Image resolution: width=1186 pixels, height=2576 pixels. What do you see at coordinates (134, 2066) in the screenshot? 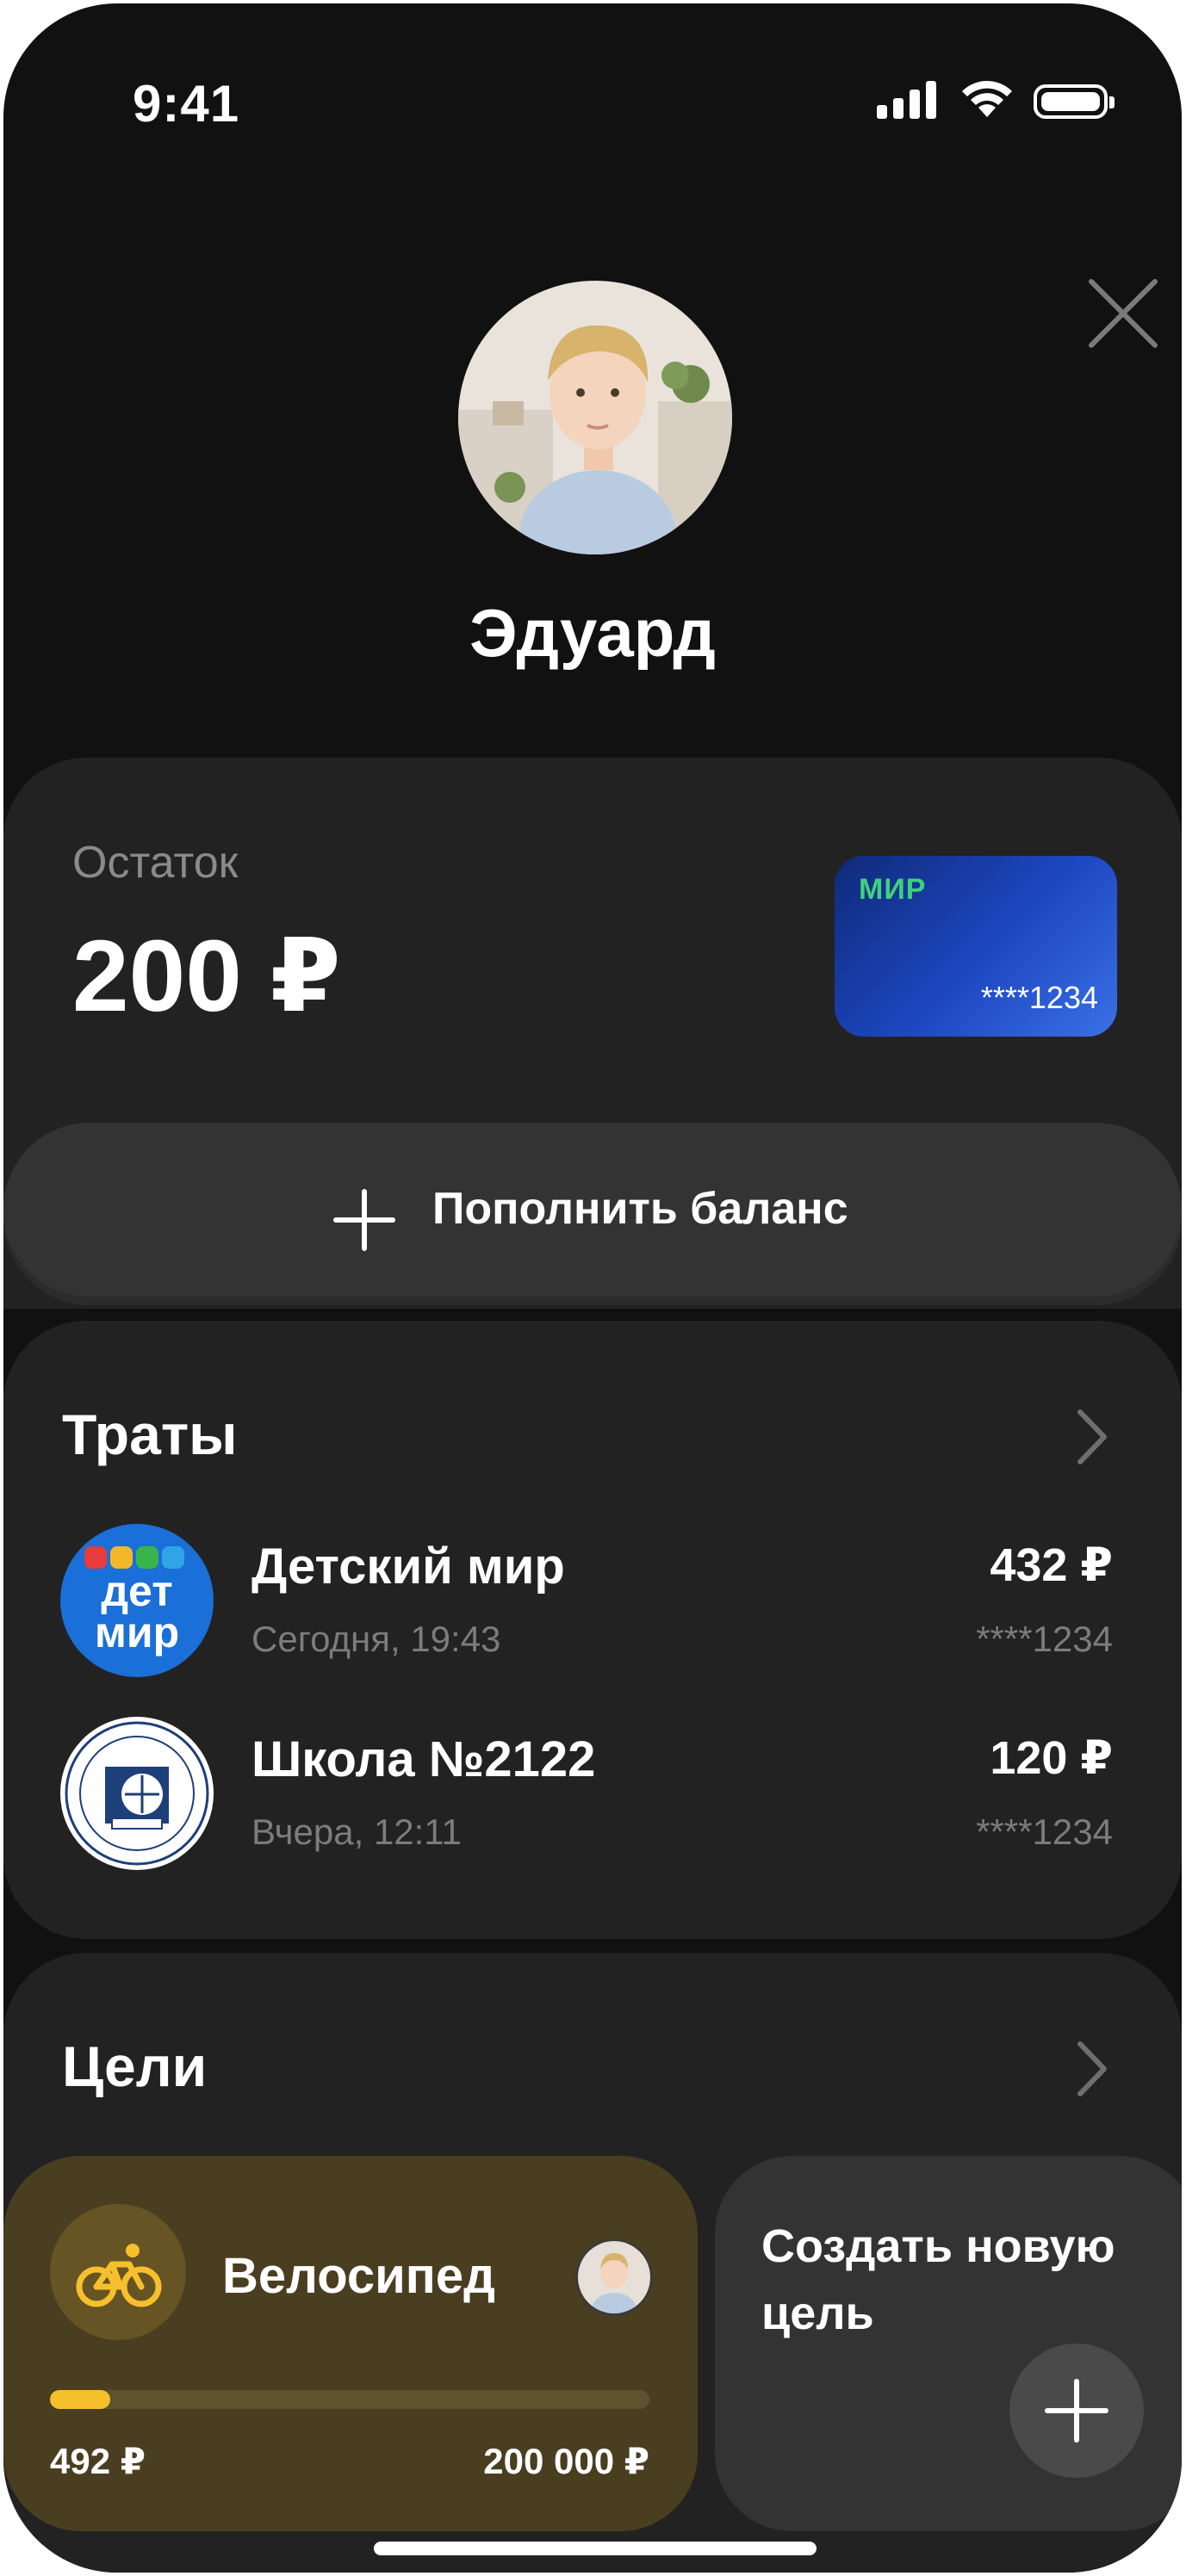
I see `goals-title: Цели` at bounding box center [134, 2066].